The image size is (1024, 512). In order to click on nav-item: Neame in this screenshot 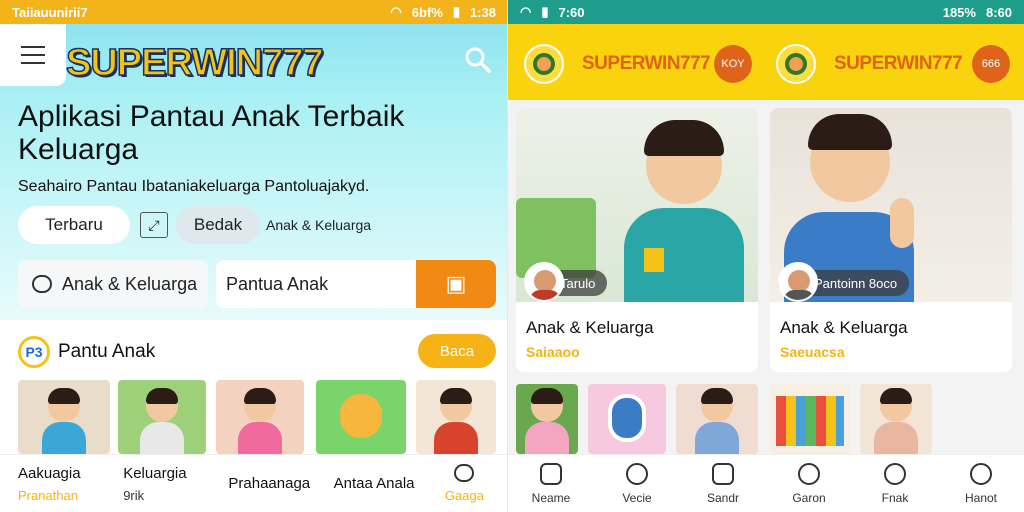, I will do `click(551, 483)`.